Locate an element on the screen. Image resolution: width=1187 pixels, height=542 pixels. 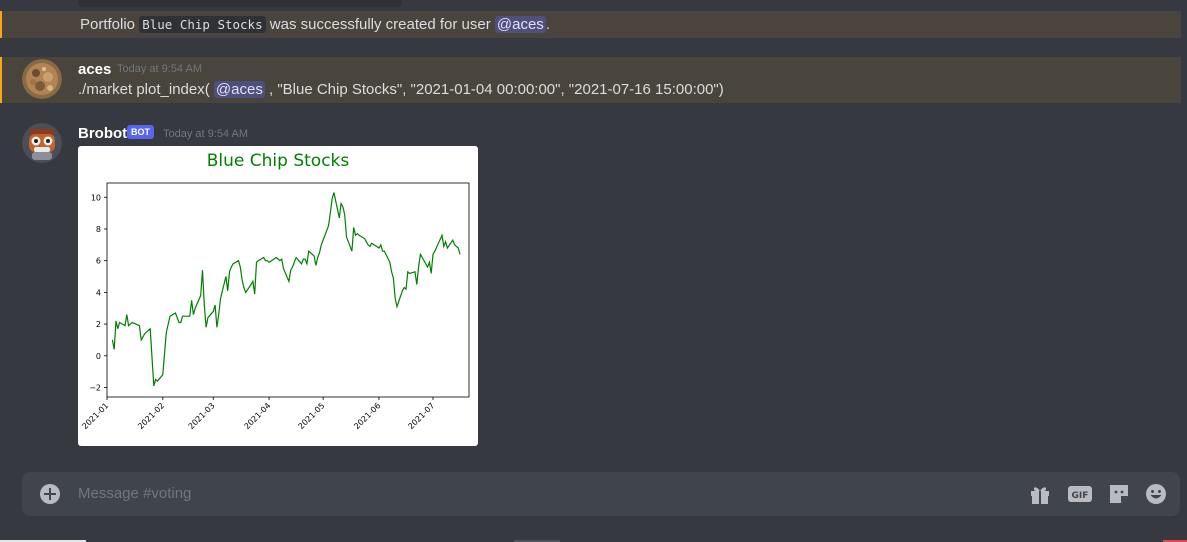
y-tick-label: 0 is located at coordinates (98, 356).